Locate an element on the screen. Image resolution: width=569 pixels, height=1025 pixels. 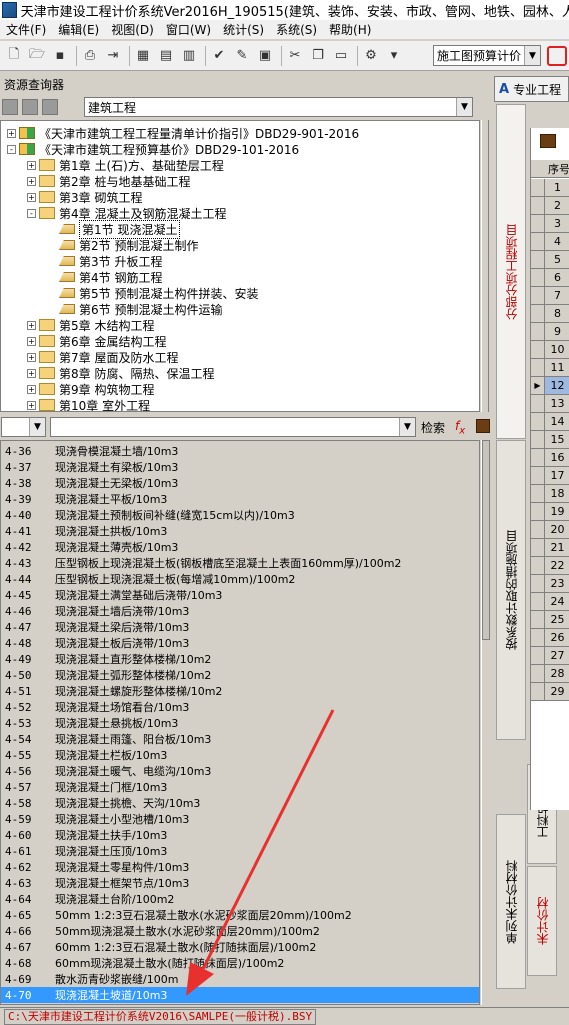
menu-system: 系统(S) is located at coordinates (296, 29).